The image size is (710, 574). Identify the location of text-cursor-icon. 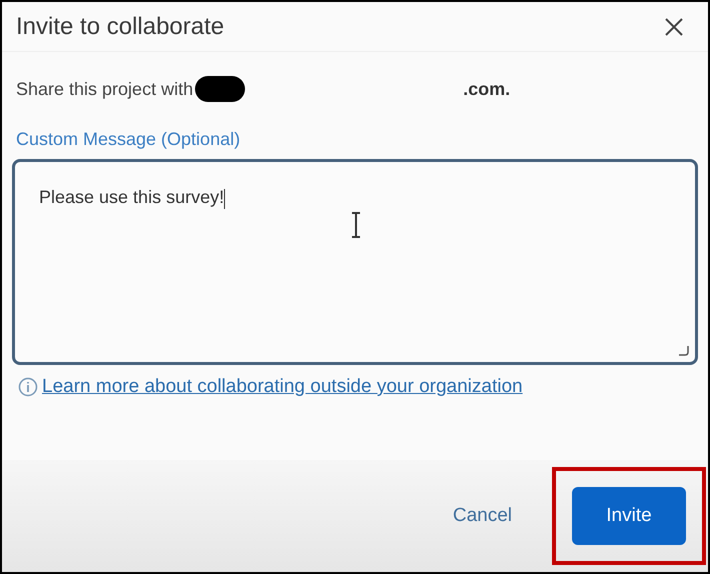
(356, 225).